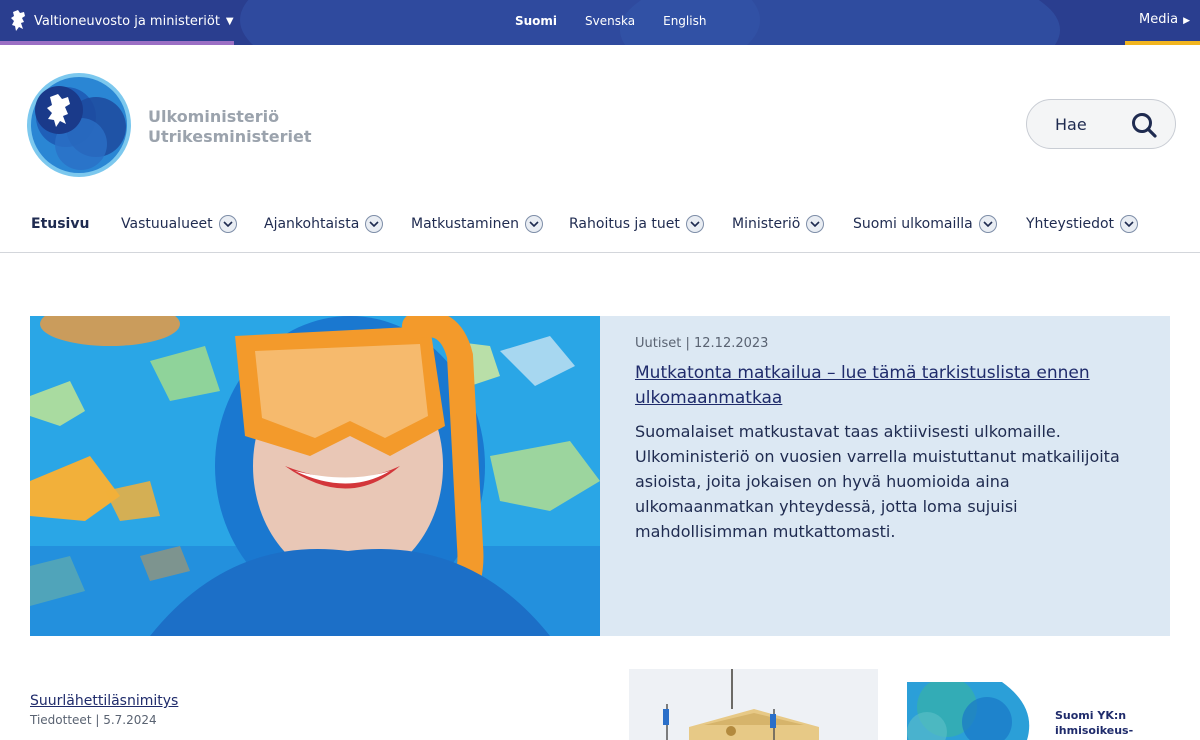  I want to click on organization-name-sv: Utrikesministeriet, so click(230, 136).